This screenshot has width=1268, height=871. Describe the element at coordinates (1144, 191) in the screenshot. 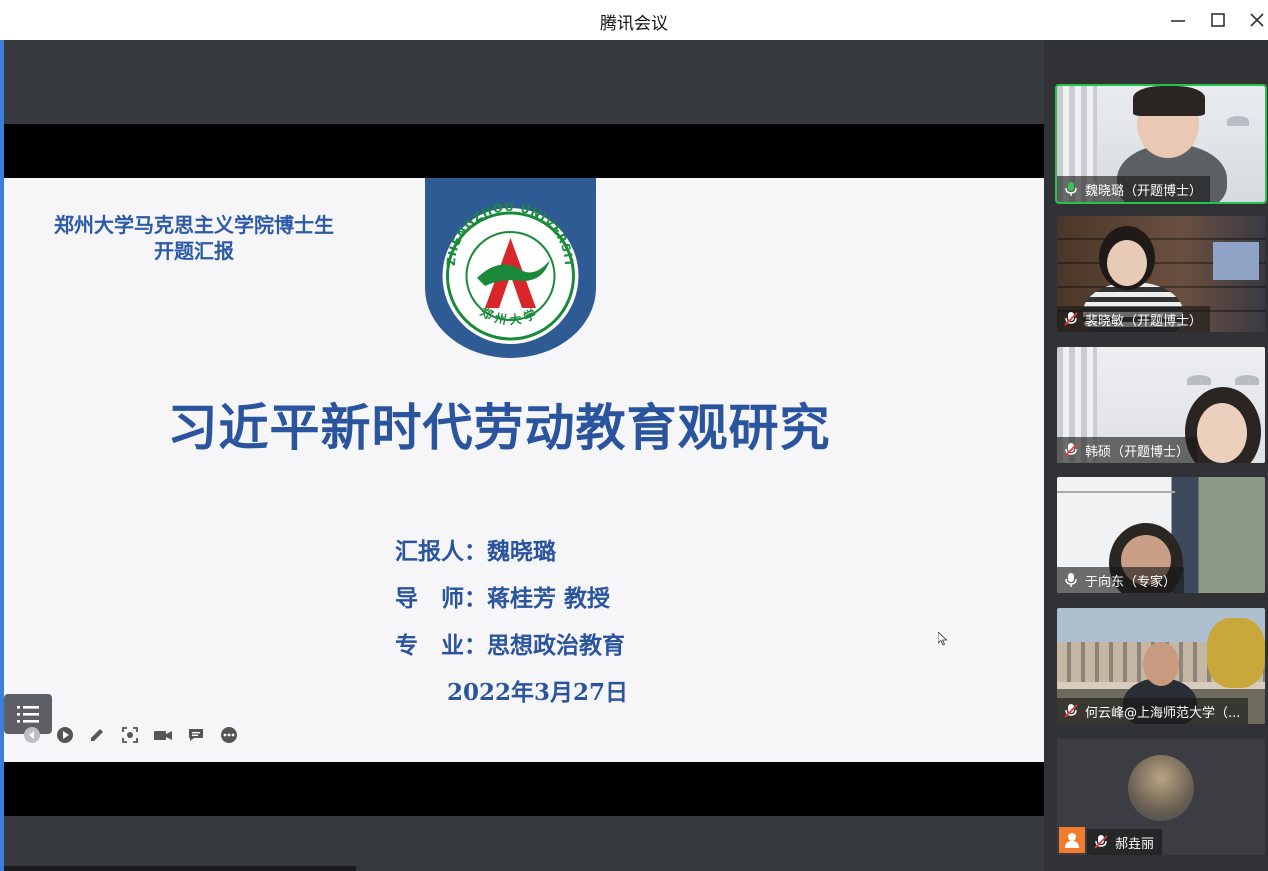

I see `participant-name: 魏晓璐（开题博士）` at that location.